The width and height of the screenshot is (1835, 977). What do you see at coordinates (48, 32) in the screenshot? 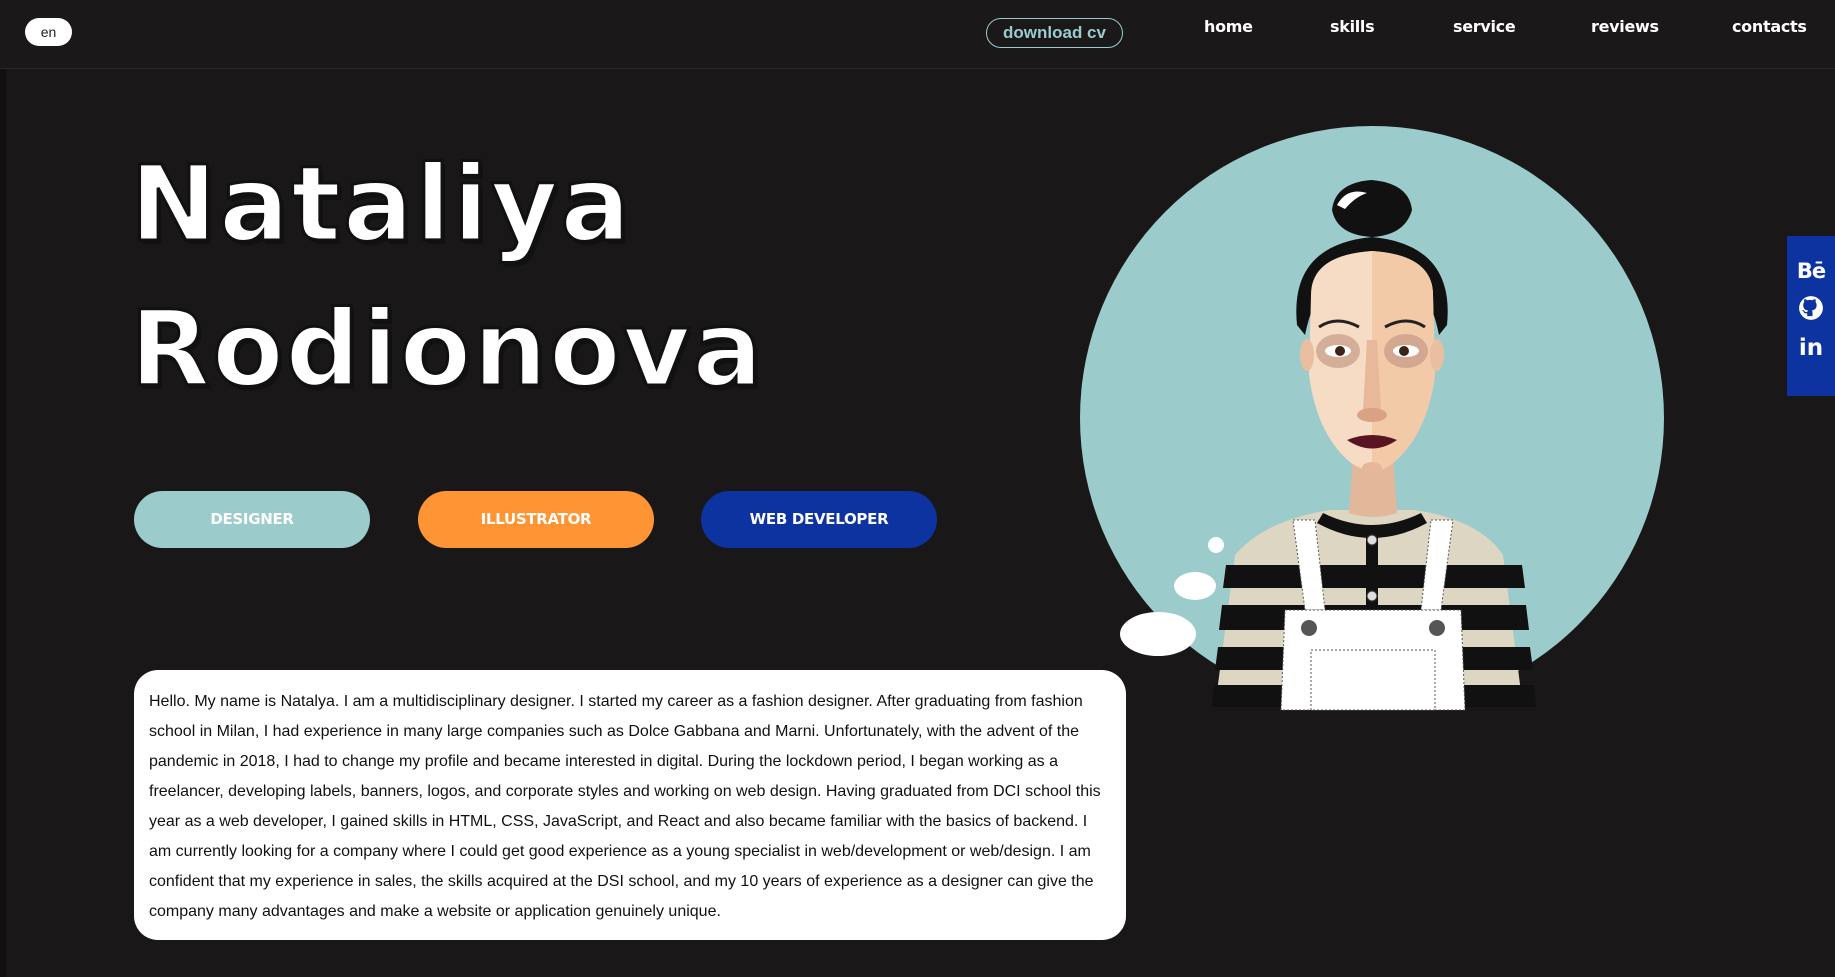
I see `language-button: en` at bounding box center [48, 32].